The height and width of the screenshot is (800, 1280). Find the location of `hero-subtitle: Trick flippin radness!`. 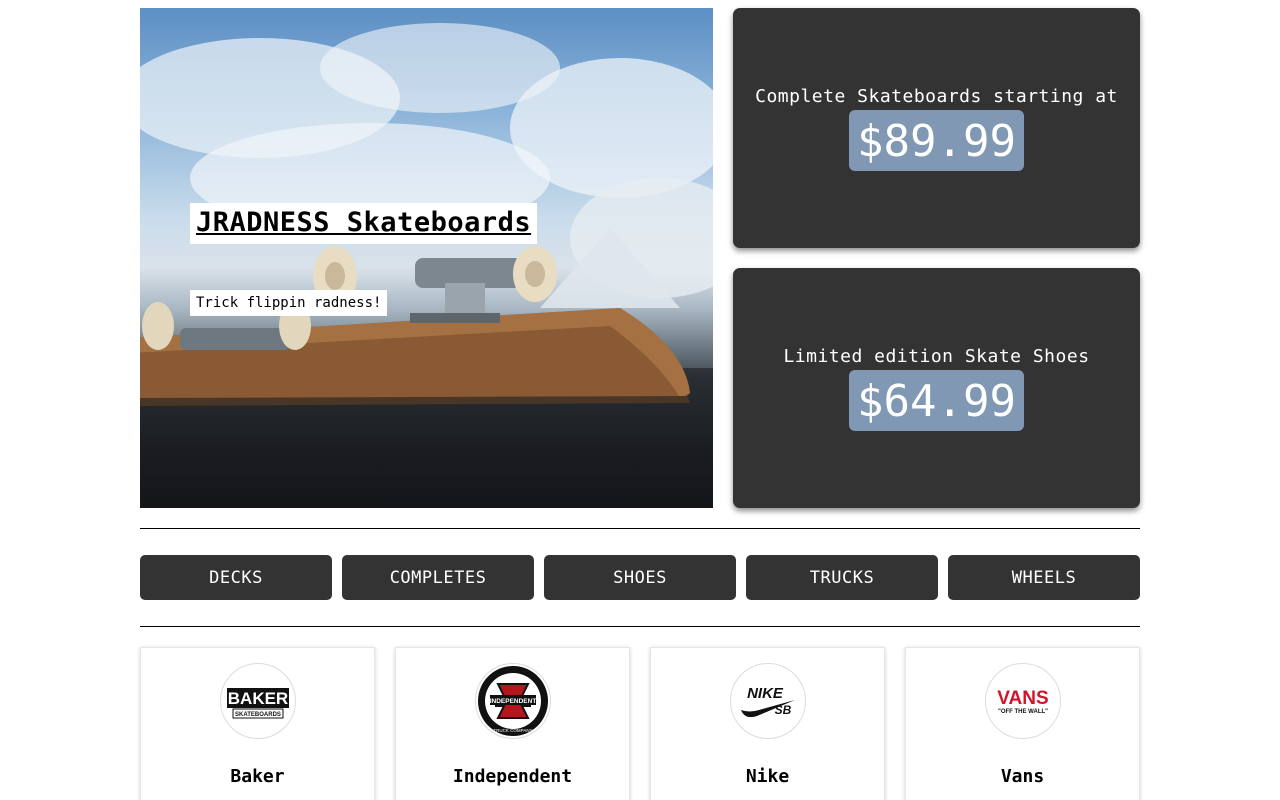

hero-subtitle: Trick flippin radness! is located at coordinates (289, 303).